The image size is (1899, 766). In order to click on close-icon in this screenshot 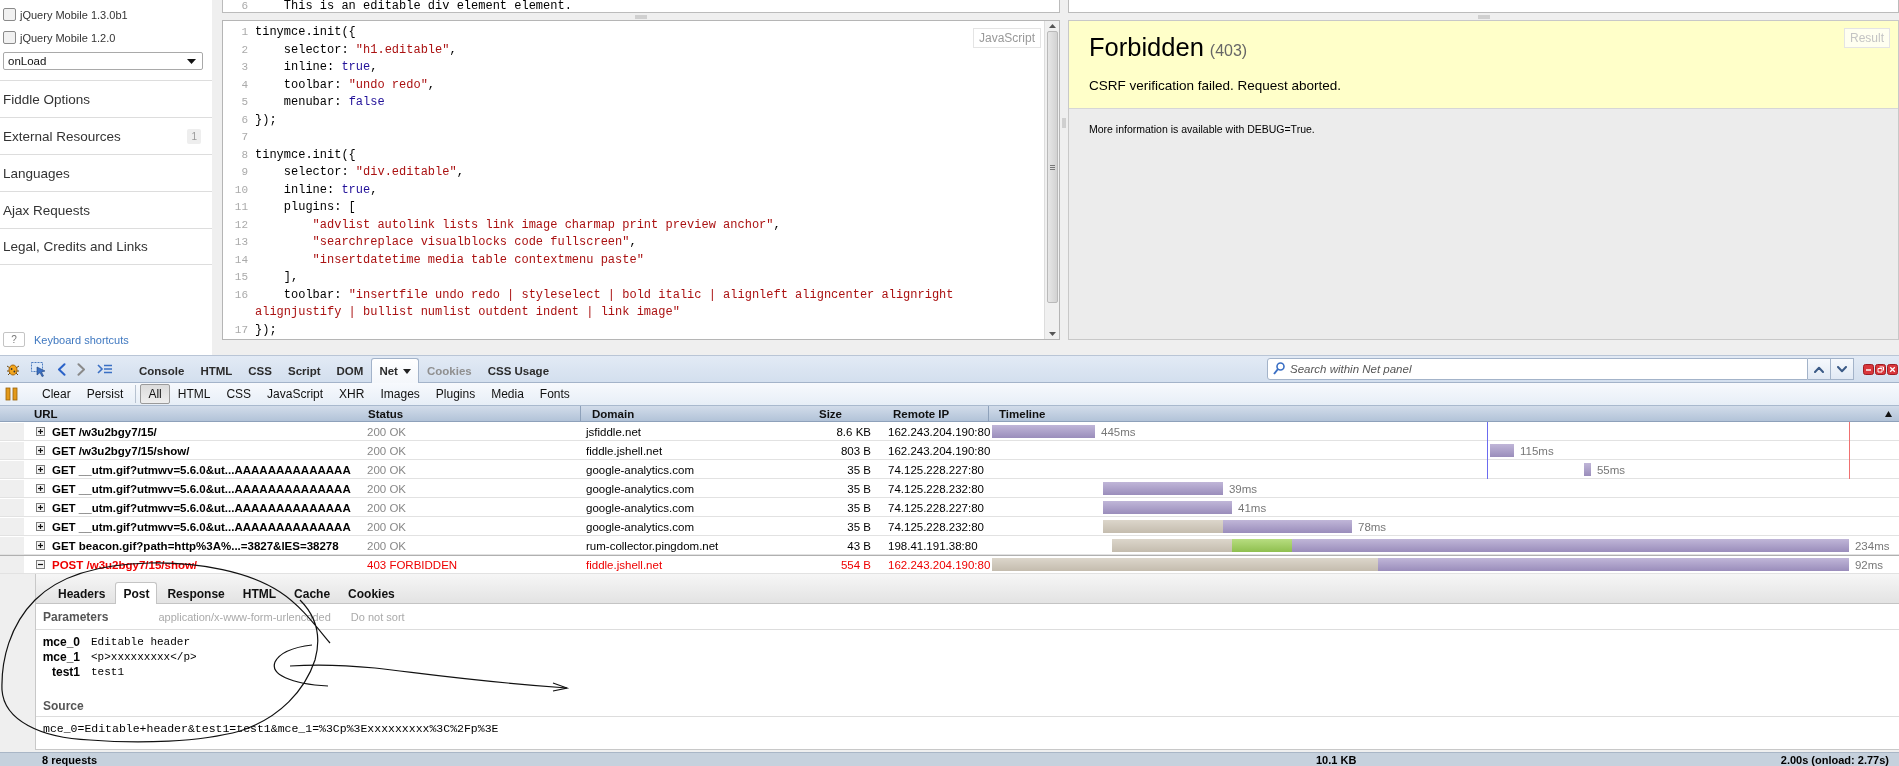, I will do `click(1892, 369)`.